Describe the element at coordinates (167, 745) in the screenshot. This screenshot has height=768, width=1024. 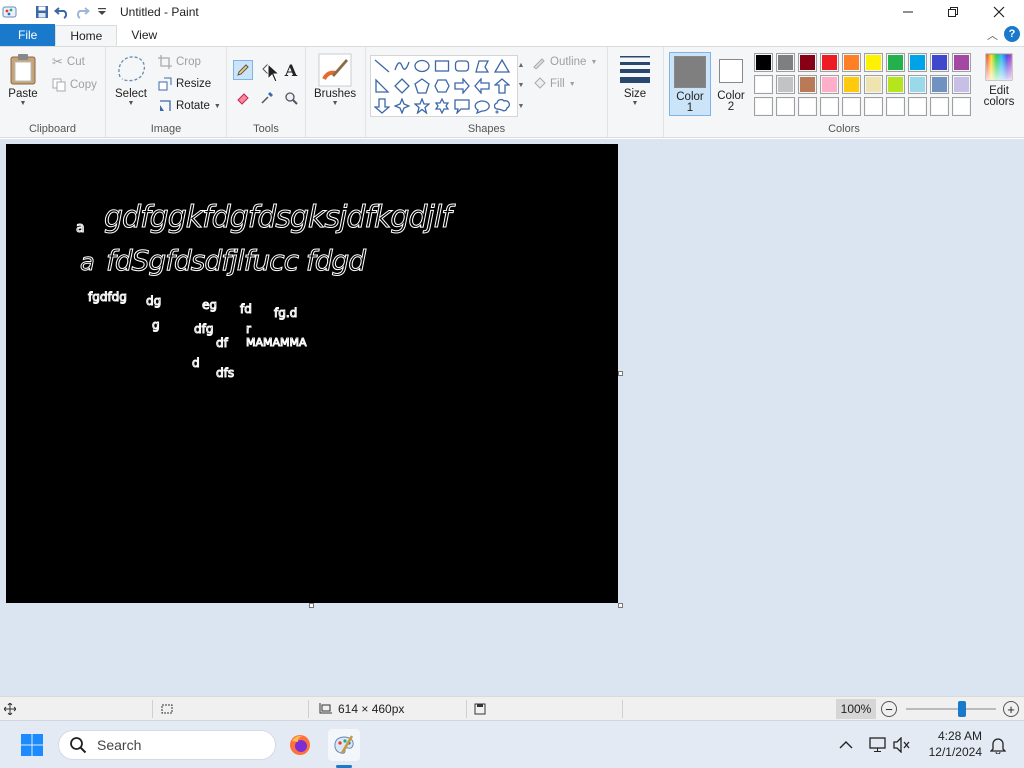
I see `taskbar-search: Search` at that location.